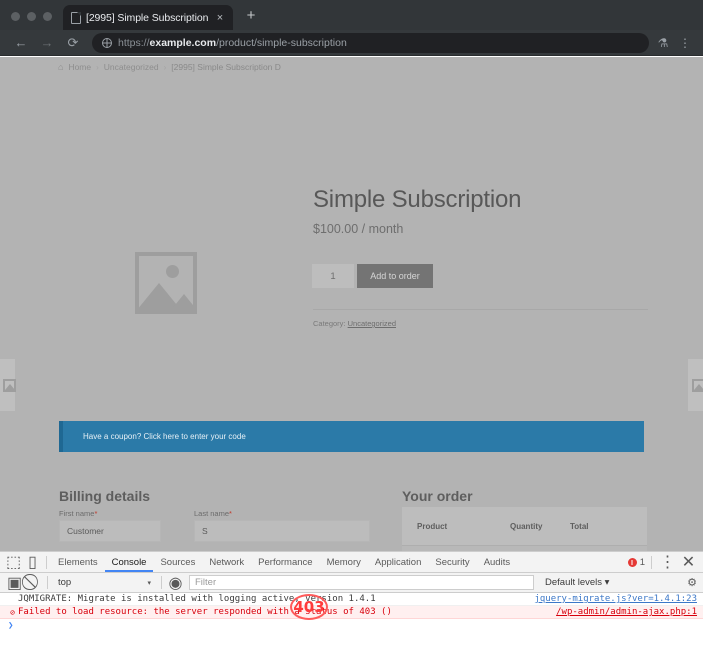 The image size is (703, 651). Describe the element at coordinates (632, 562) in the screenshot. I see `error-icon` at that location.